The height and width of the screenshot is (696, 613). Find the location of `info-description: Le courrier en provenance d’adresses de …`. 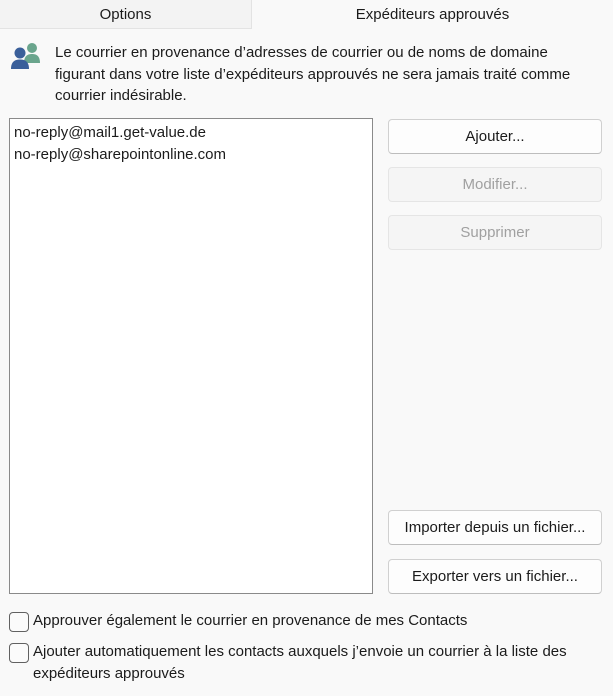

info-description: Le courrier en provenance d’adresses de … is located at coordinates (313, 74).